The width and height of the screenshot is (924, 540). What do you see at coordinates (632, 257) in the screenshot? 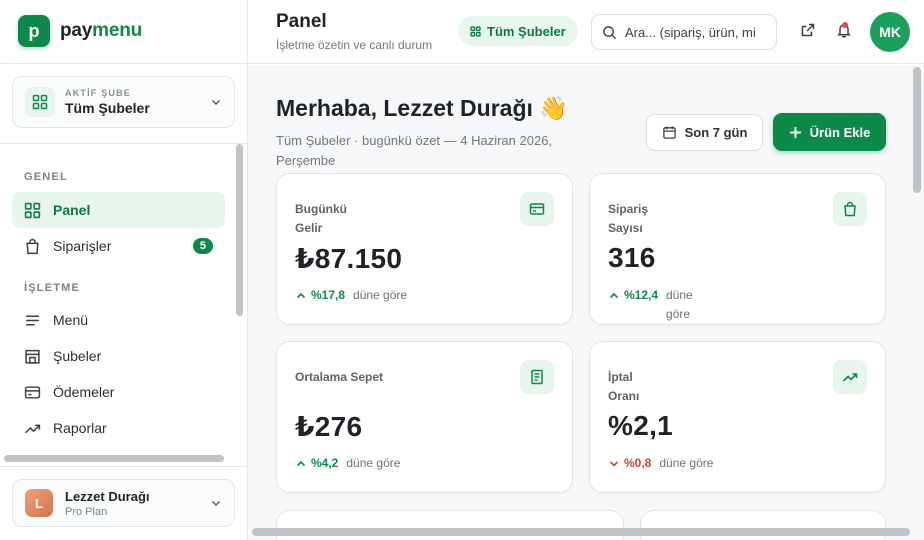
I see `stat-value: 316` at bounding box center [632, 257].